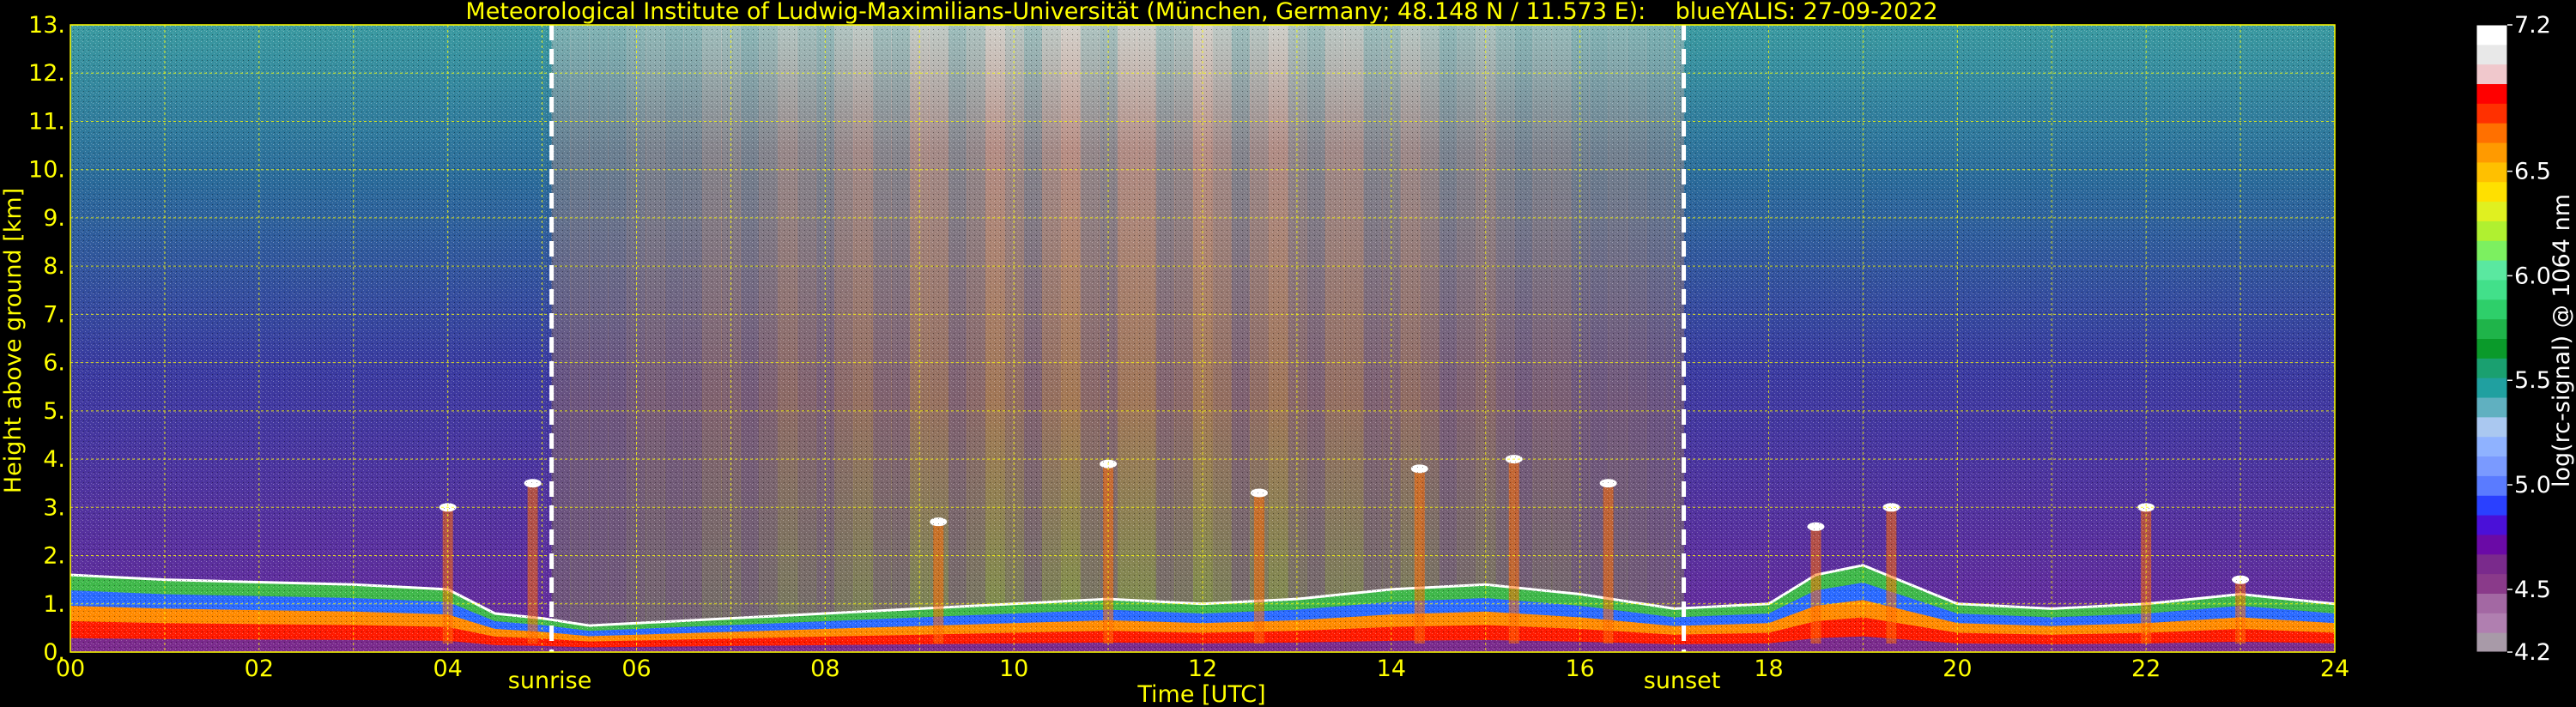  I want to click on x-tick-label: 18, so click(1768, 669).